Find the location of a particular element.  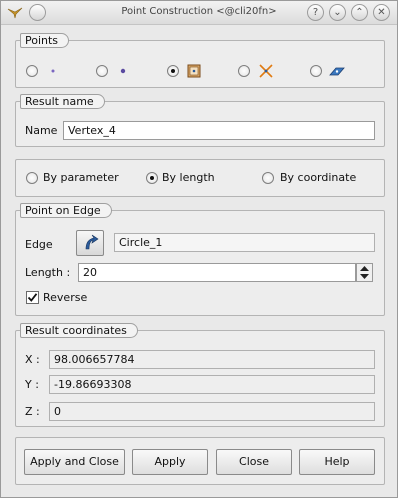

point-on-edge-icon is located at coordinates (194, 71).